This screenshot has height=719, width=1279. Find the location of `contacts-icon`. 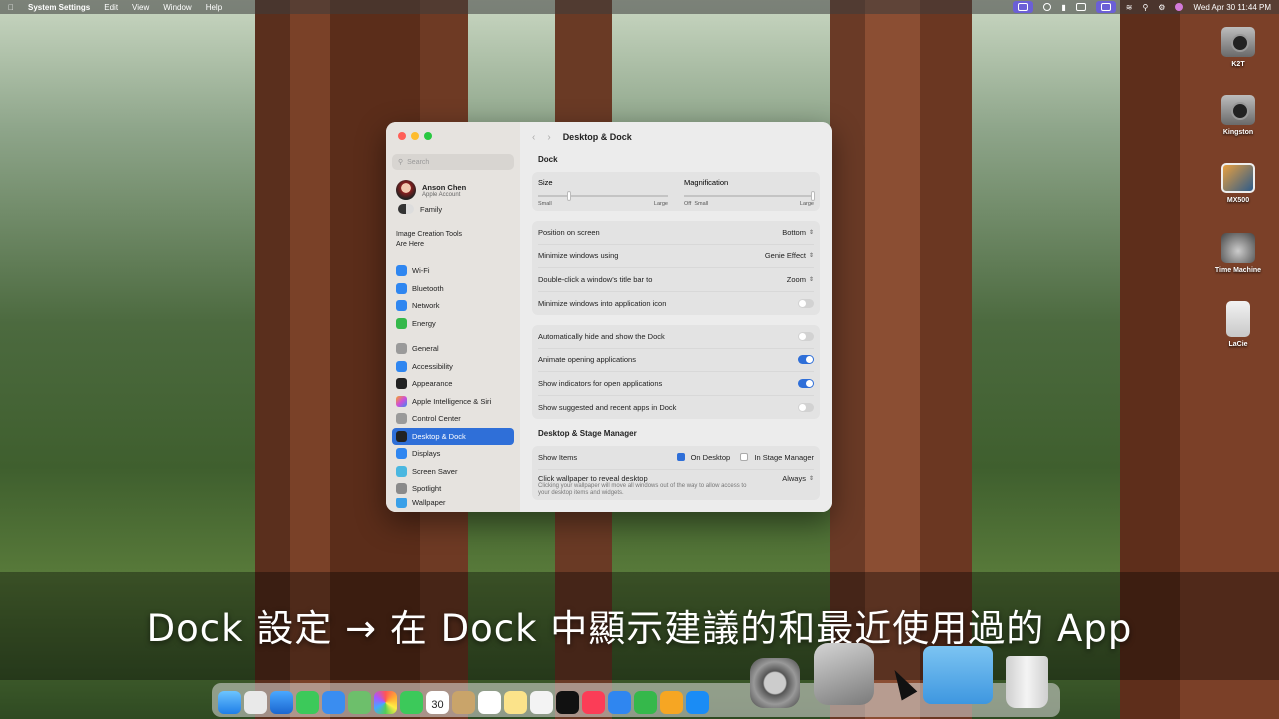

contacts-icon is located at coordinates (463, 702).